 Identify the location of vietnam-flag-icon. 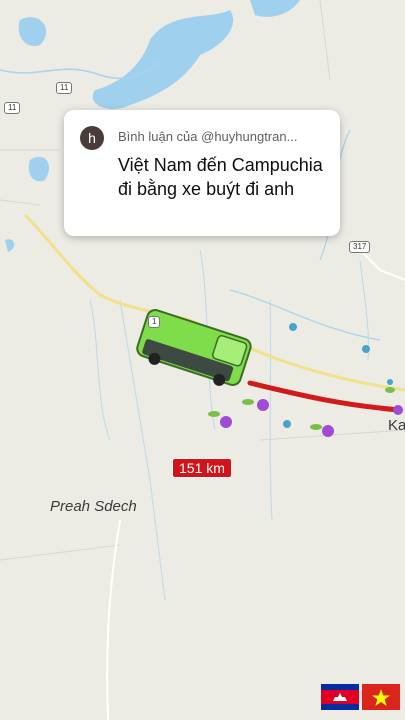
(381, 697).